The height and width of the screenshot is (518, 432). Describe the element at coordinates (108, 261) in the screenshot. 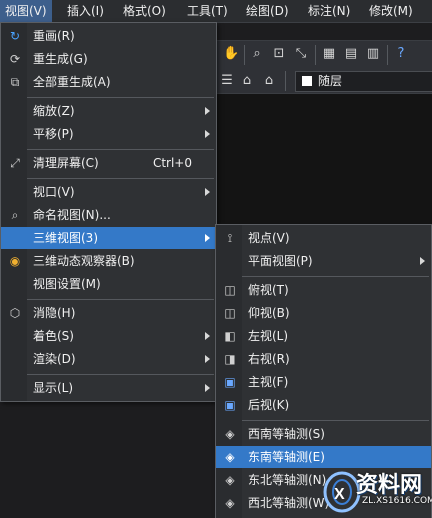

I see `menu-item-3d-orbit: ◉ 三维动态观察器(B)` at that location.